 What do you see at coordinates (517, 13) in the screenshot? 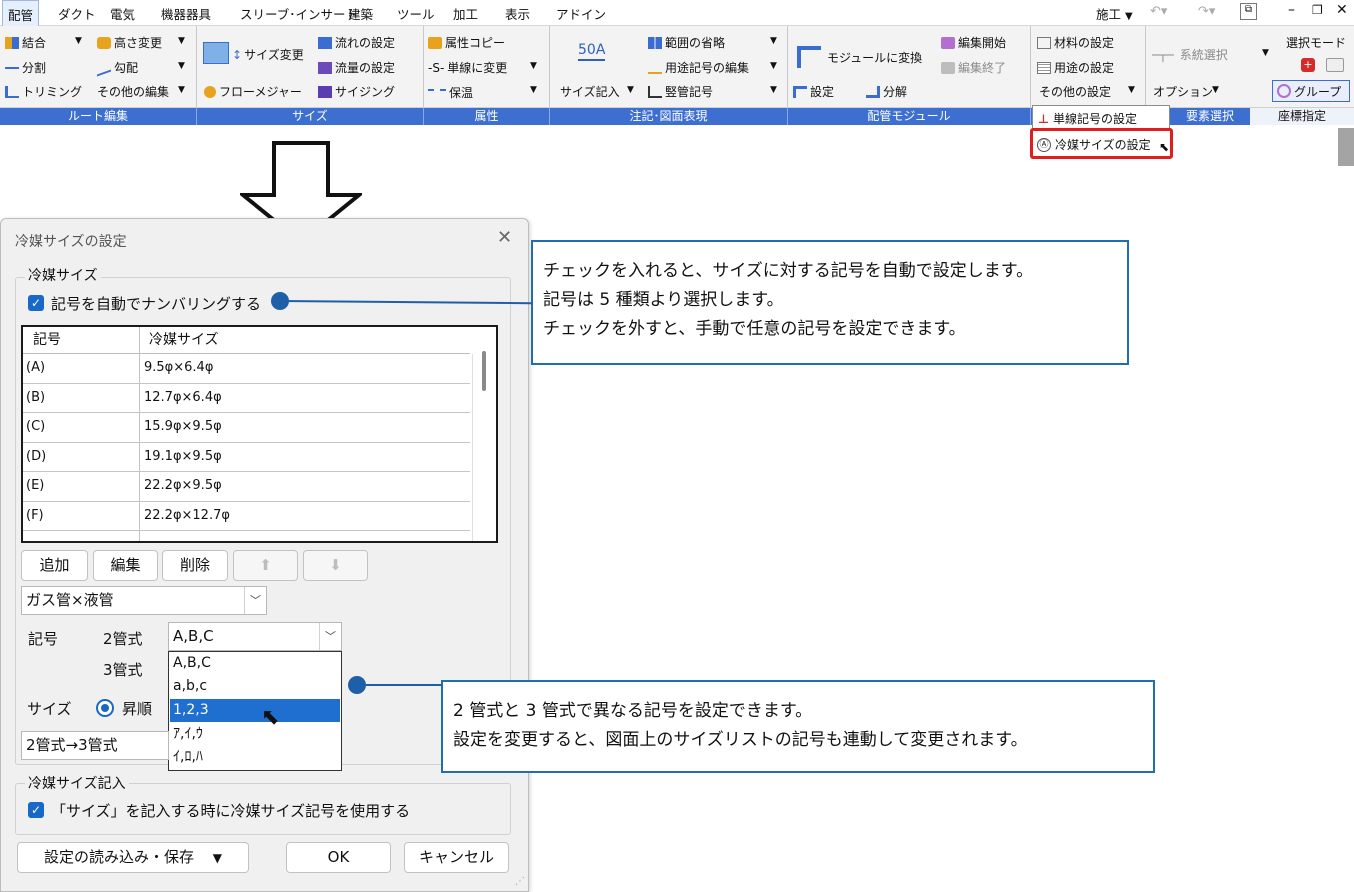
I see `menu-tab-view: 表示` at bounding box center [517, 13].